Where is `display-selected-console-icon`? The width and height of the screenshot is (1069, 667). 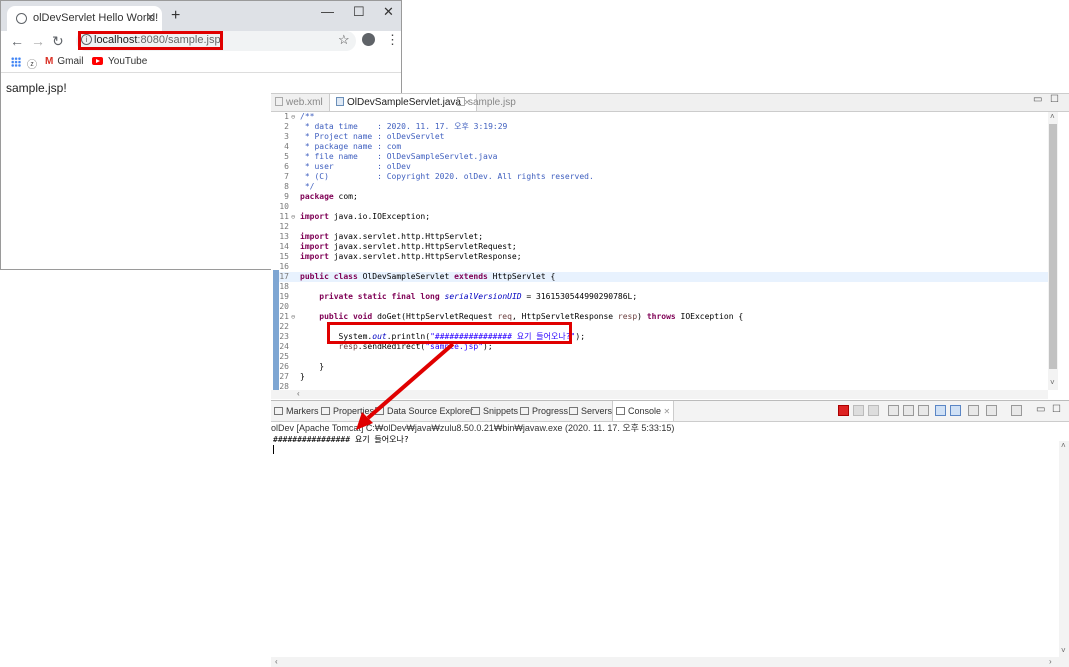
display-selected-console-icon is located at coordinates (991, 410).